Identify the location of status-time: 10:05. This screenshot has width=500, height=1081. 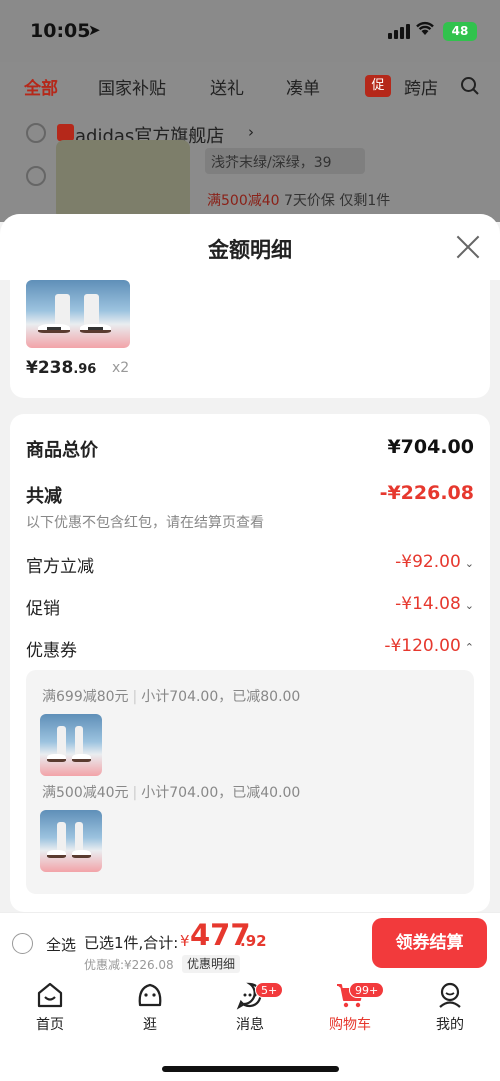
(60, 31).